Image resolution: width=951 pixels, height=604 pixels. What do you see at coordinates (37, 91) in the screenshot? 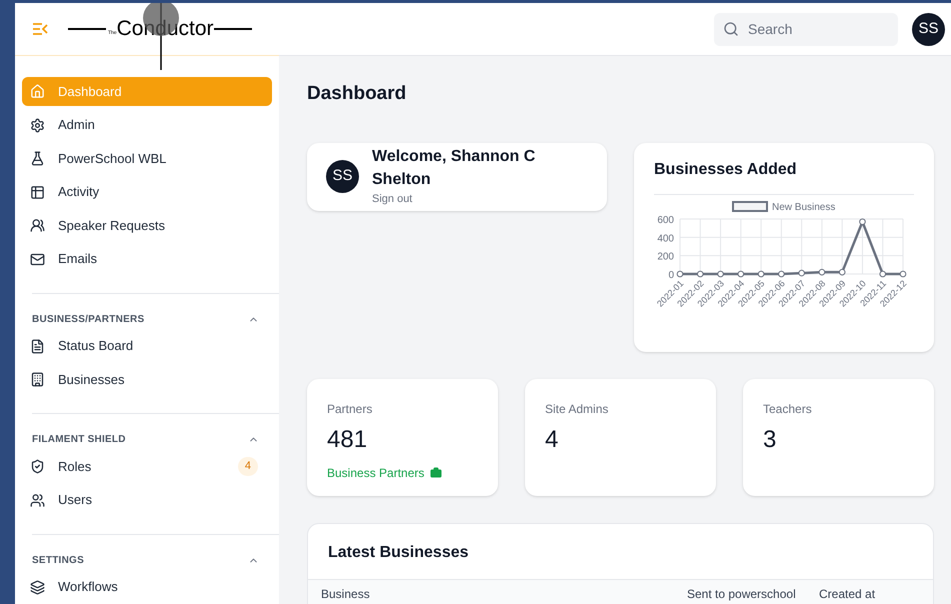
I see `home-icon` at bounding box center [37, 91].